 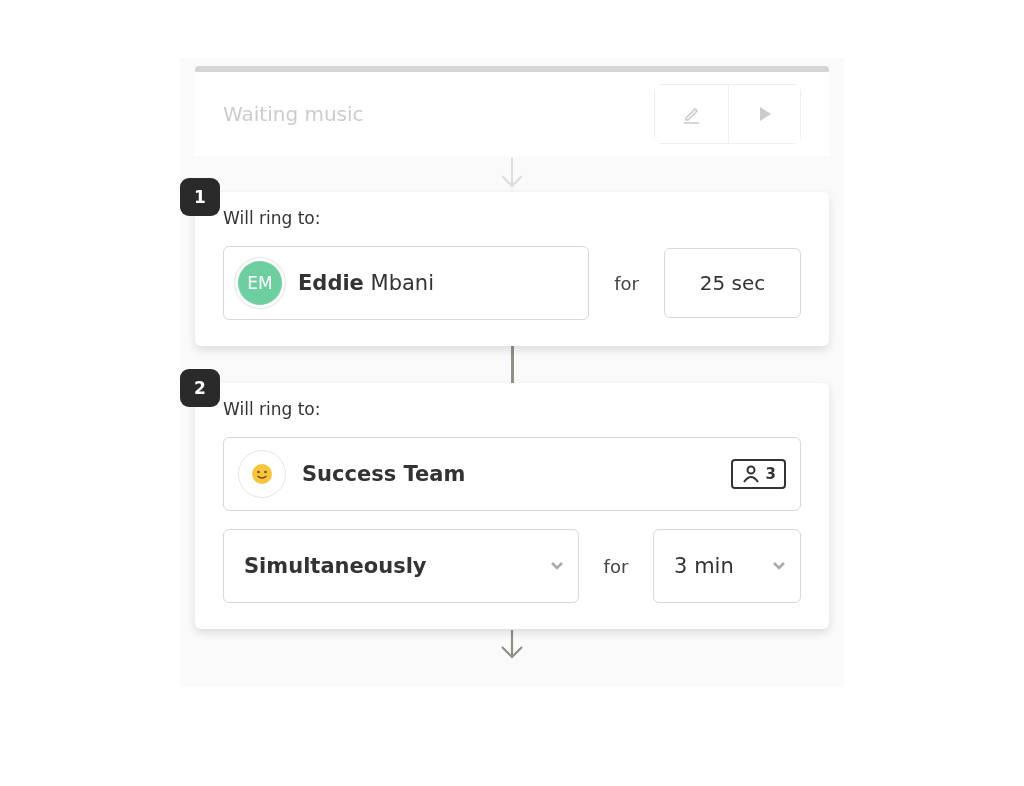 I want to click on smiley-icon, so click(x=262, y=474).